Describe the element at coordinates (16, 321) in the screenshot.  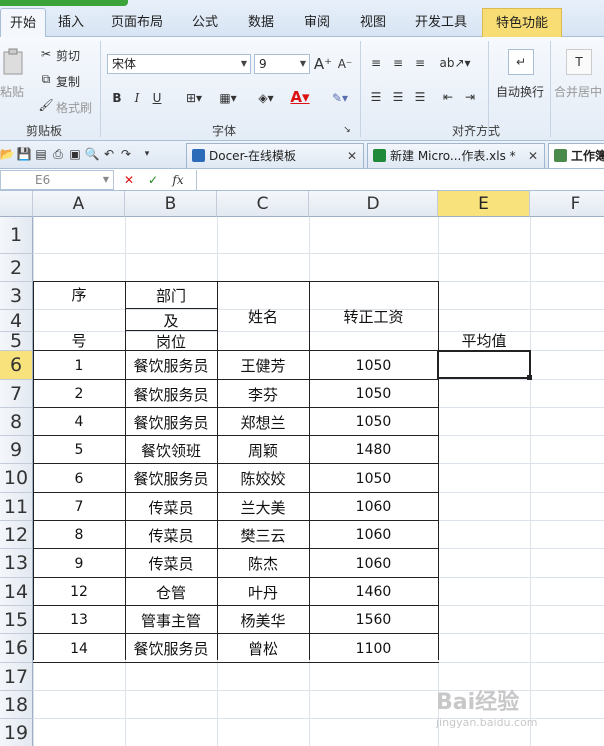
I see `row-header: 4` at that location.